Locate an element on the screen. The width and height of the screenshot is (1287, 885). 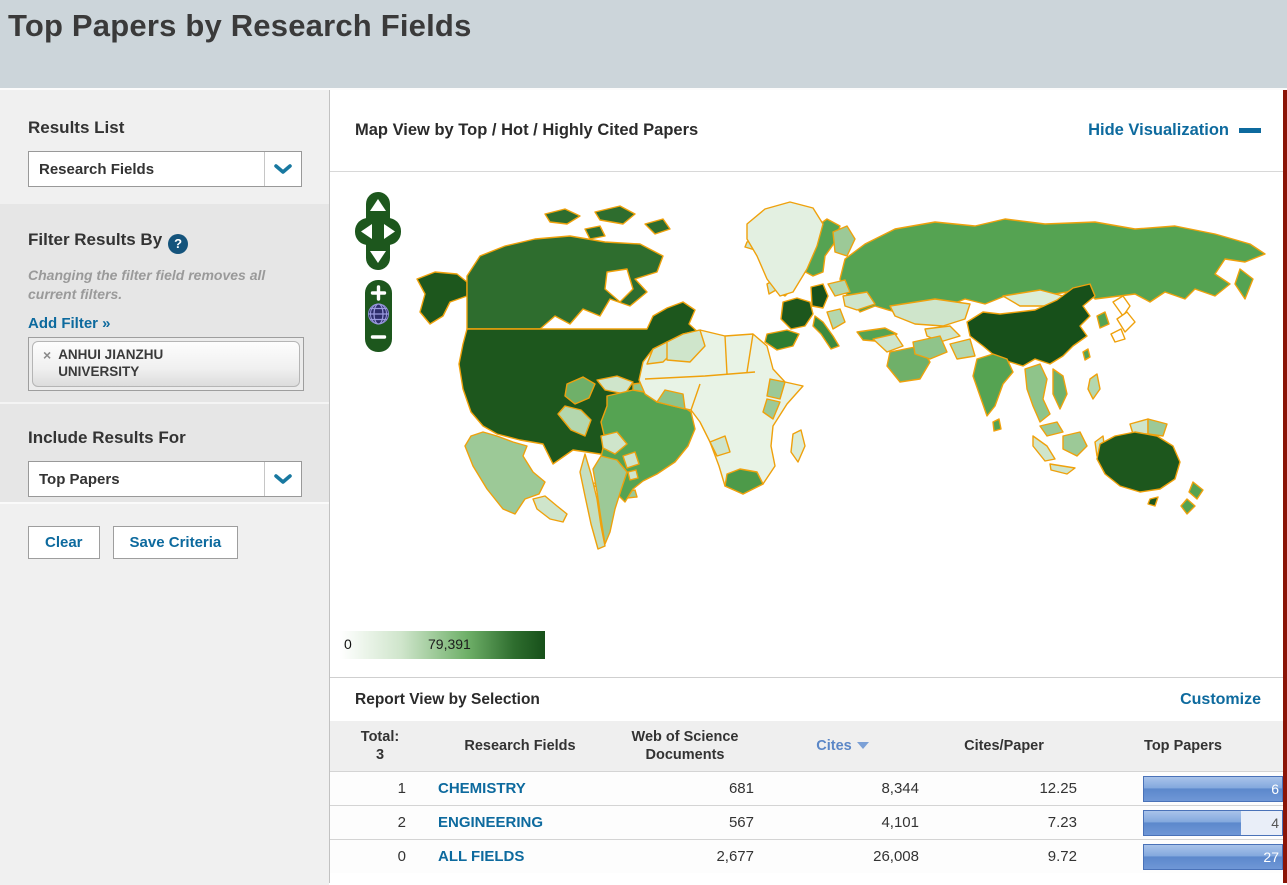
country-france is located at coordinates (797, 313).